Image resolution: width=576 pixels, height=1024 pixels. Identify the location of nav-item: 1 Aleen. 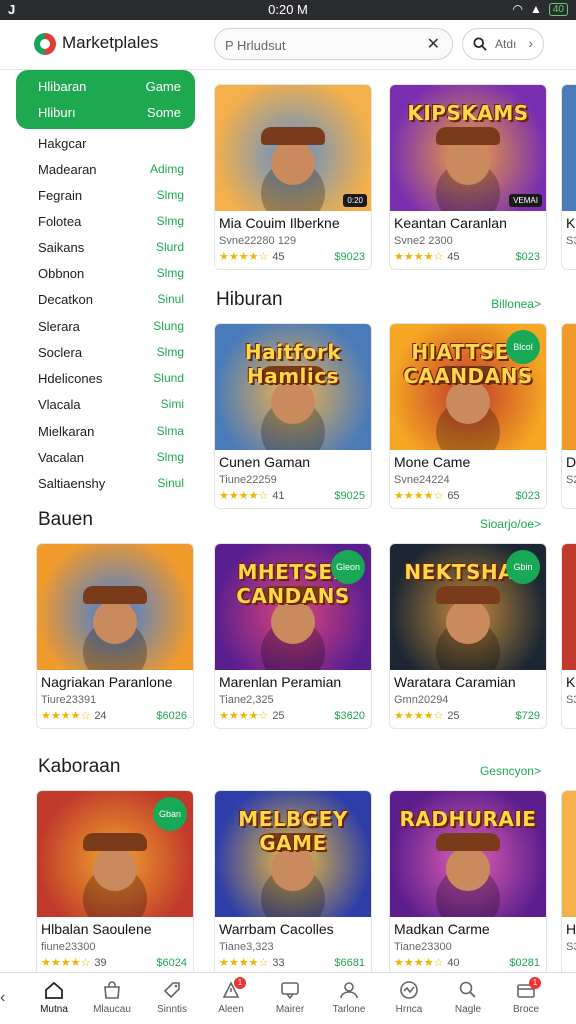
(231, 1000).